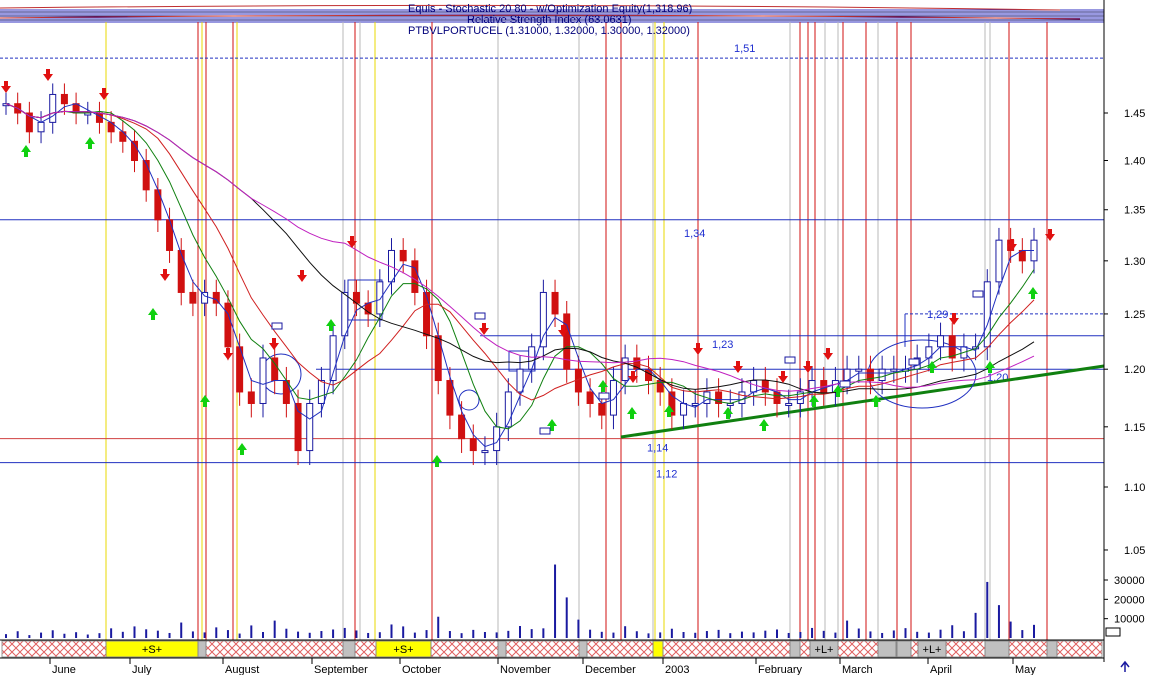 The width and height of the screenshot is (1151, 675). Describe the element at coordinates (1134, 551) in the screenshot. I see `price-tick-label: 1.05` at that location.